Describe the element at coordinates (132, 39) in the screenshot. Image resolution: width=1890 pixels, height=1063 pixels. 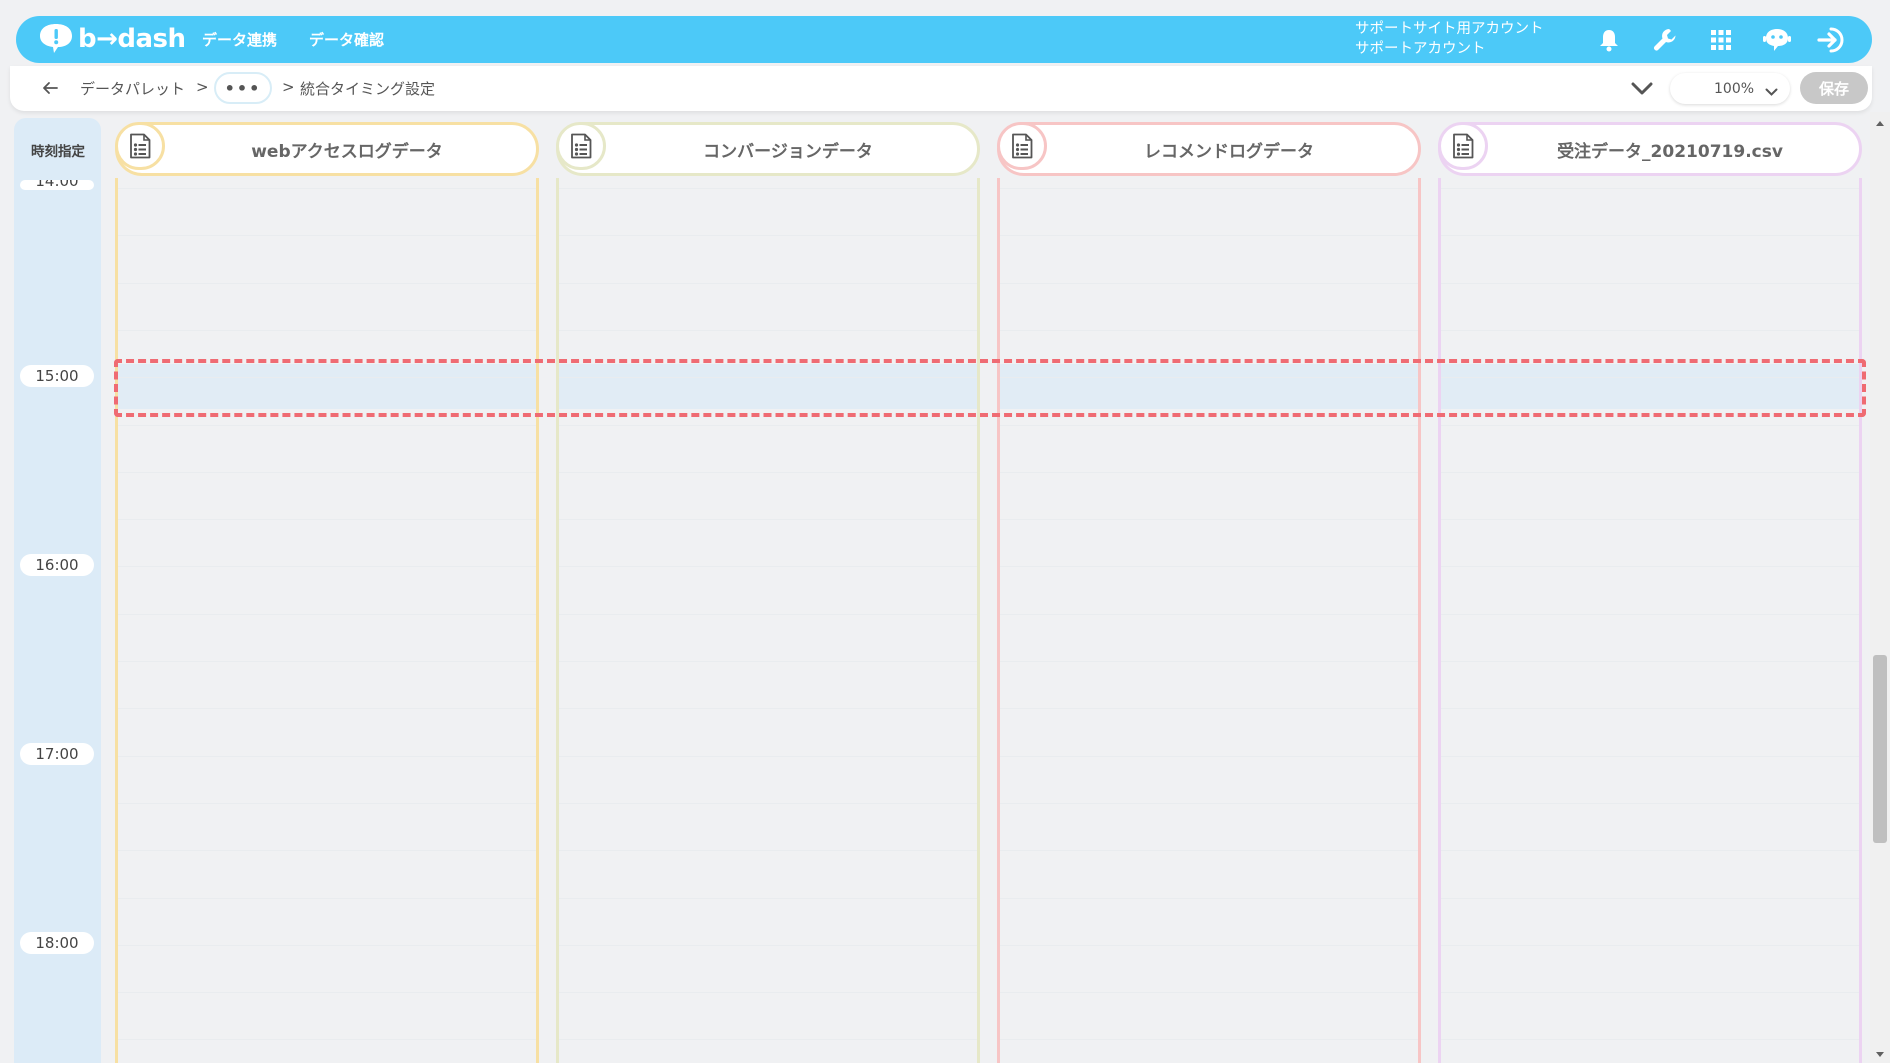
I see `logo-text: b→dash` at that location.